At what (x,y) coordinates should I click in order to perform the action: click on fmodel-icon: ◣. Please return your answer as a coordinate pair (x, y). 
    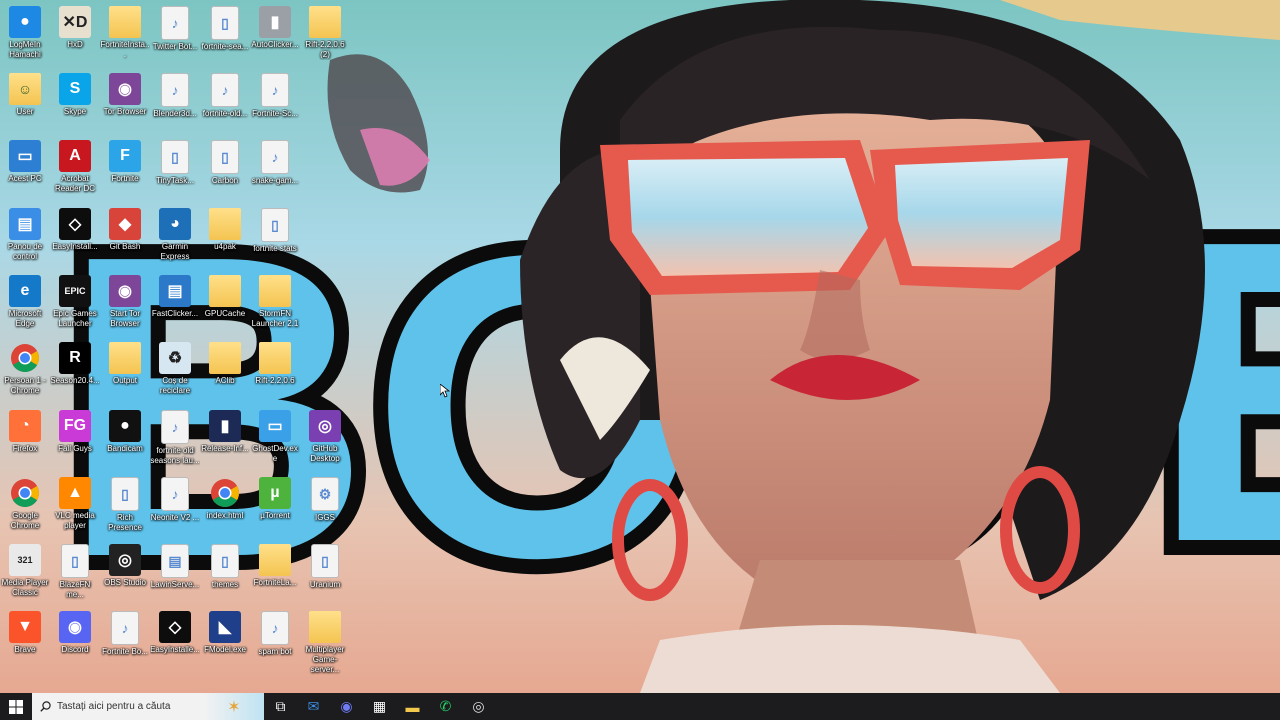
    Looking at the image, I should click on (225, 627).